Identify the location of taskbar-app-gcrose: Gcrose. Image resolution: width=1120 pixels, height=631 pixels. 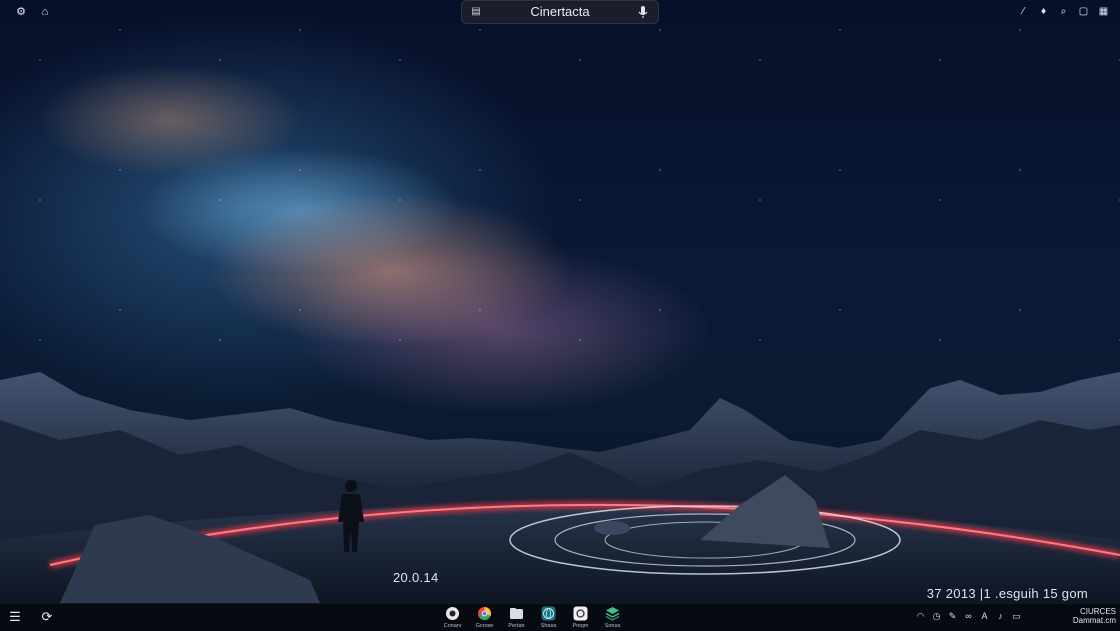
(484, 617).